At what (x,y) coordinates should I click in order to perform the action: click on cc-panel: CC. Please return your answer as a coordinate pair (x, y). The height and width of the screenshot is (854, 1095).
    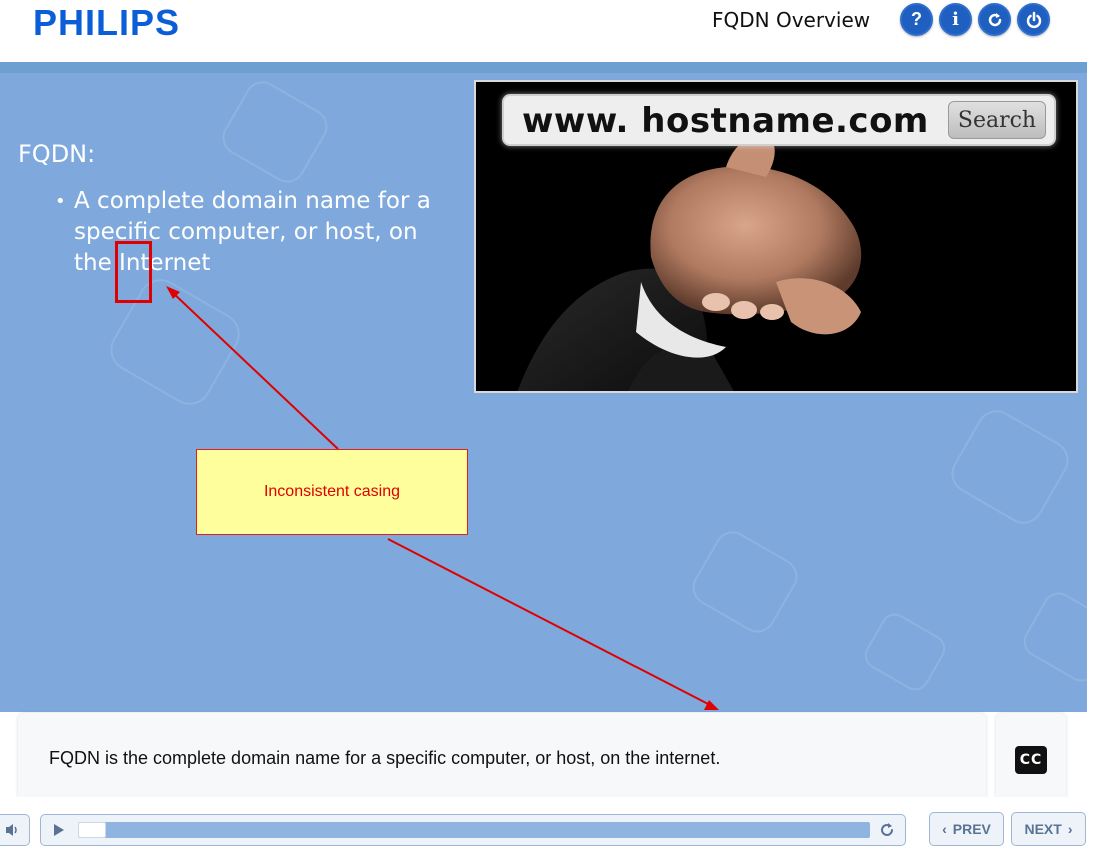
    Looking at the image, I should click on (1031, 755).